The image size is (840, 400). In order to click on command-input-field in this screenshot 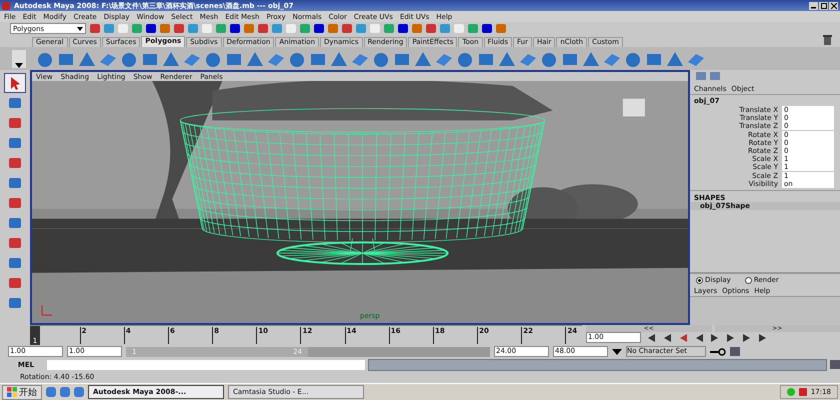, I will do `click(206, 365)`.